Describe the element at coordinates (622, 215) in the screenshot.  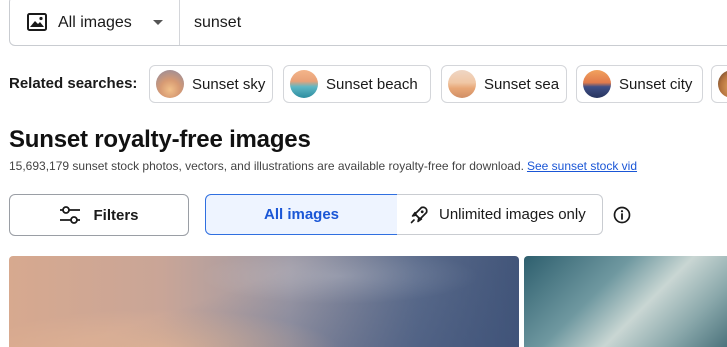
I see `info-icon` at that location.